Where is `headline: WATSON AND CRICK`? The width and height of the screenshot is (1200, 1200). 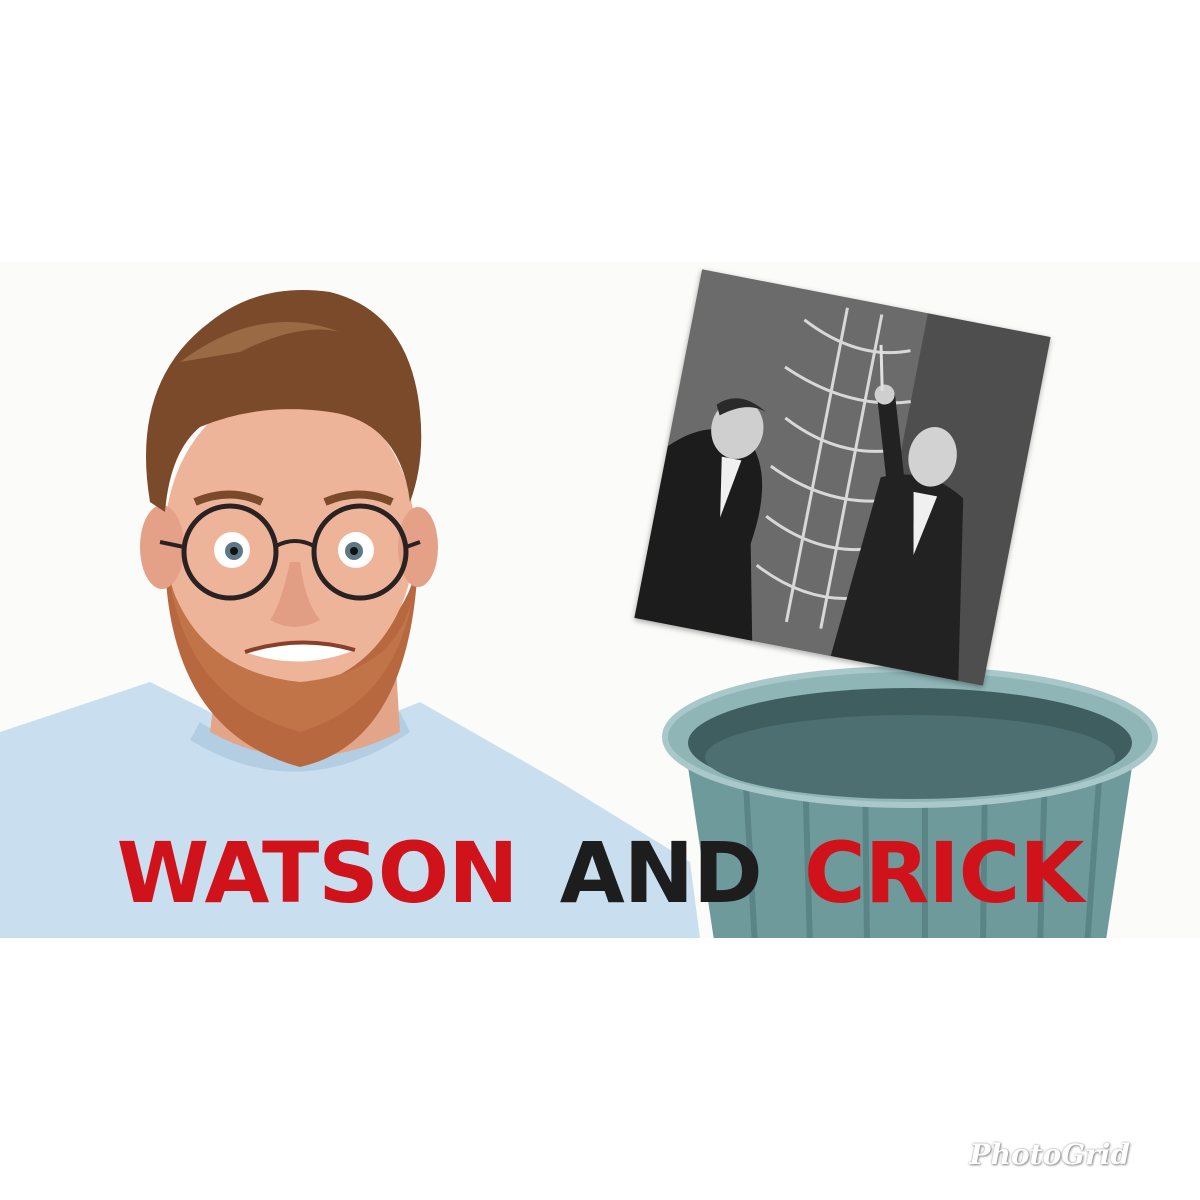
headline: WATSON AND CRICK is located at coordinates (600, 873).